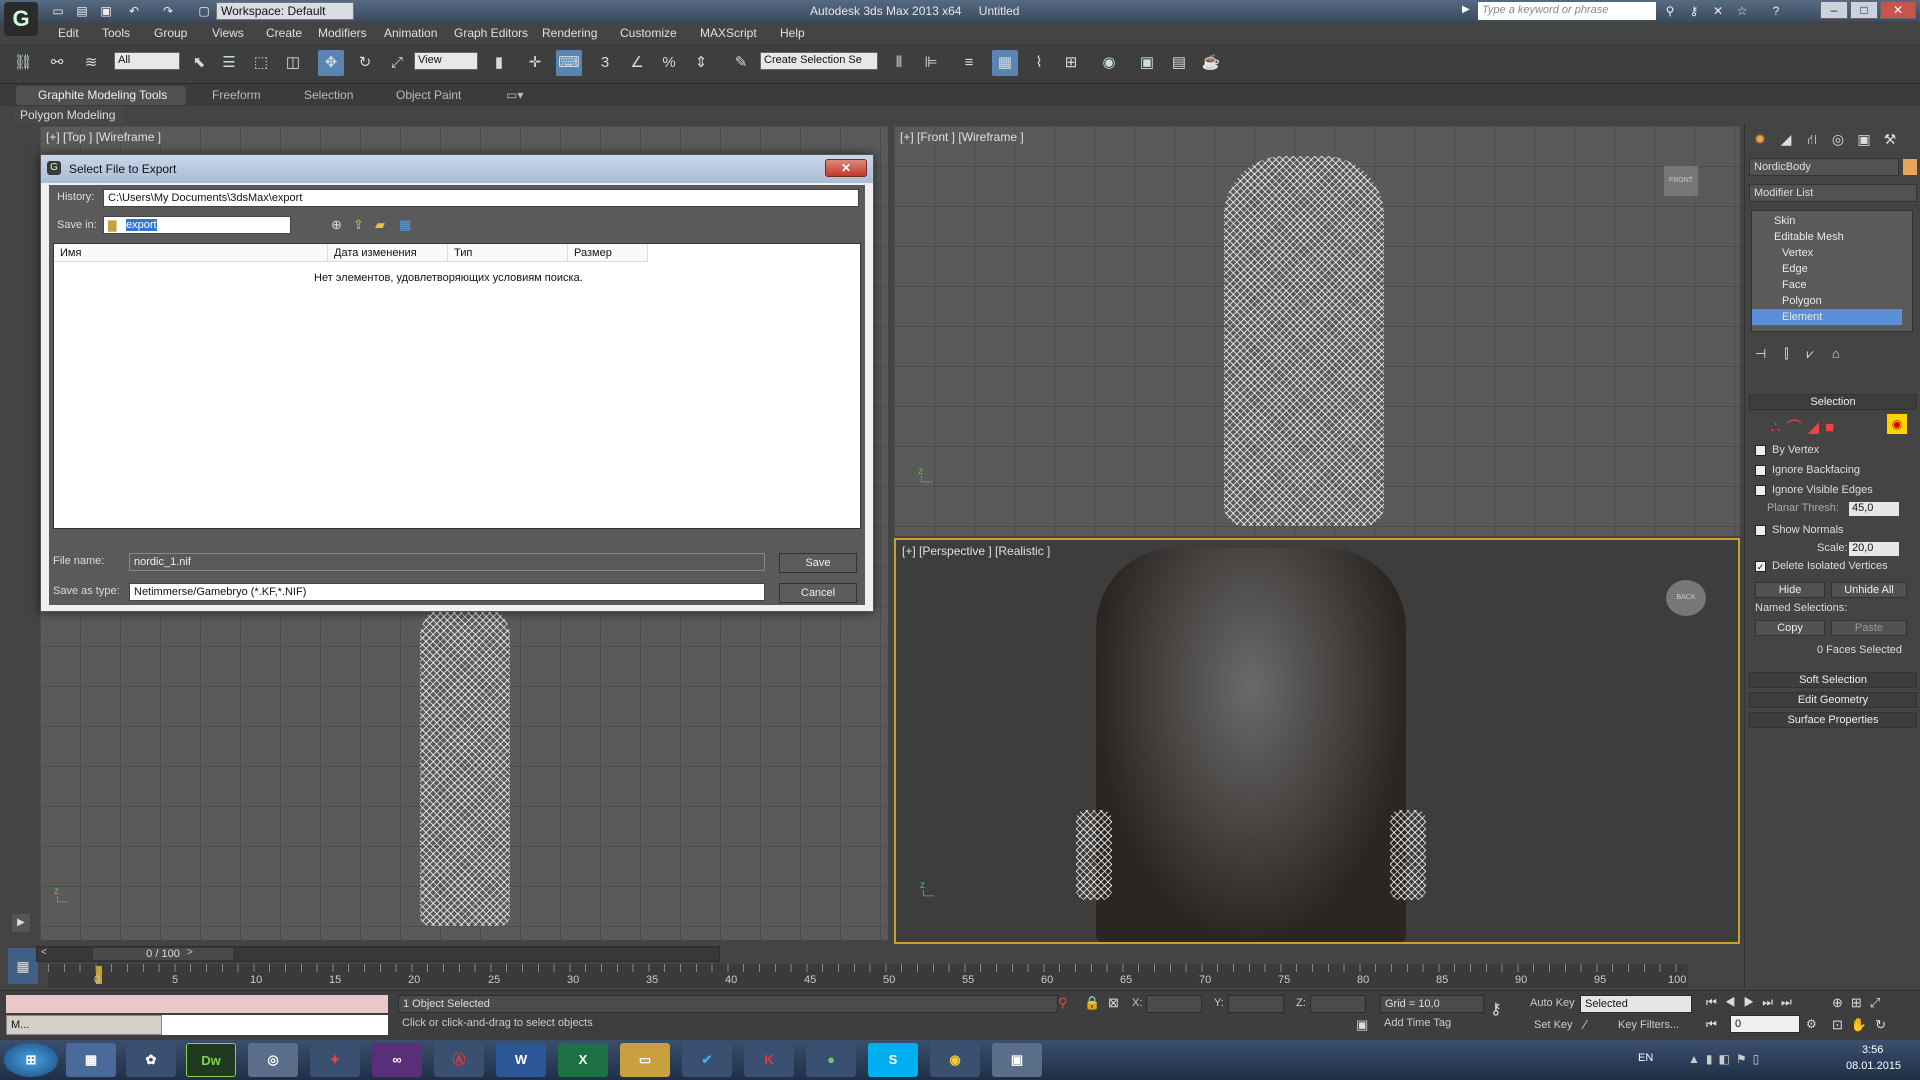  I want to click on favorites-star-icon: ☆, so click(1742, 11).